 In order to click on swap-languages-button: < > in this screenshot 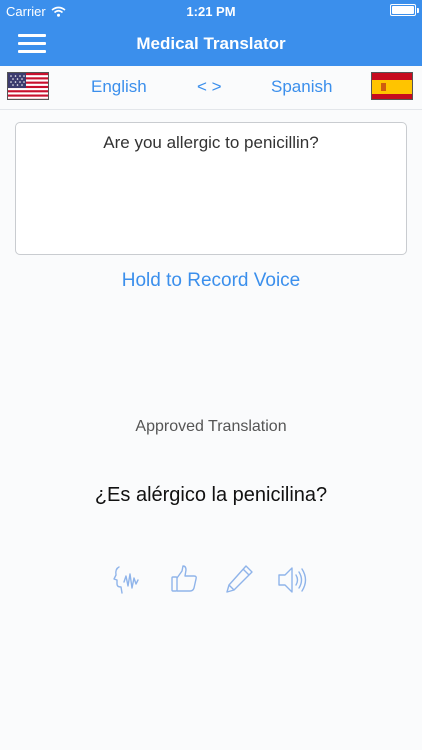, I will do `click(209, 87)`.